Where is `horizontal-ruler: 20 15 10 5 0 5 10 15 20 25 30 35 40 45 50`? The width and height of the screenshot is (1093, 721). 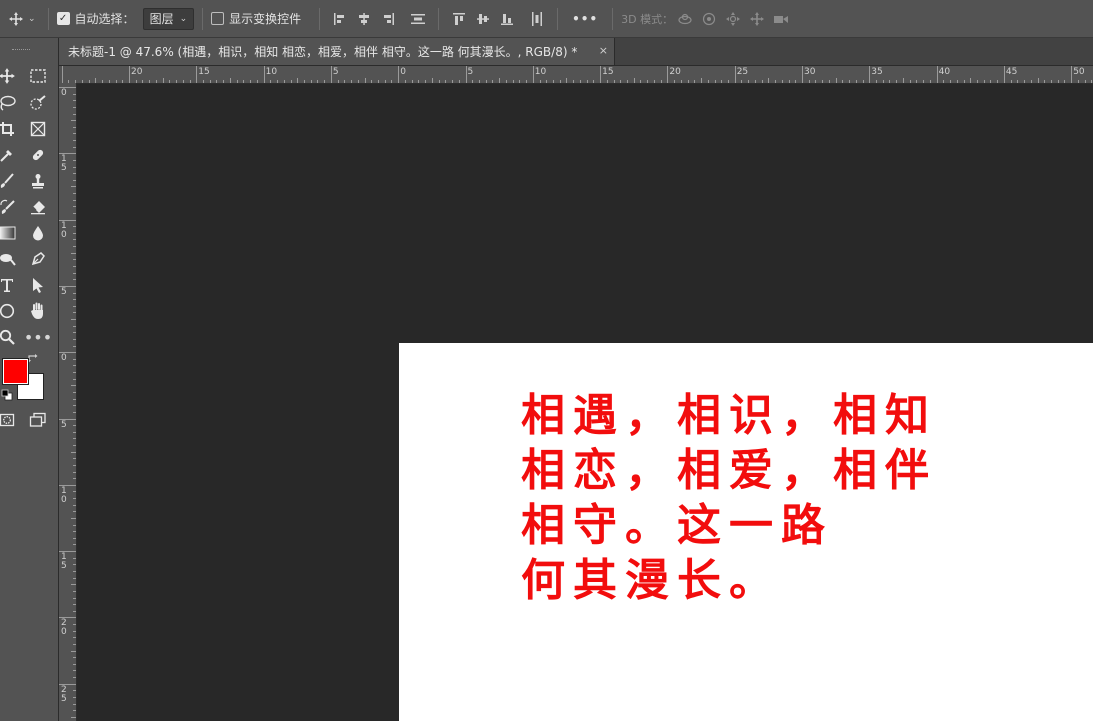
horizontal-ruler: 20 15 10 5 0 5 10 15 20 25 30 35 40 45 50 is located at coordinates (576, 75).